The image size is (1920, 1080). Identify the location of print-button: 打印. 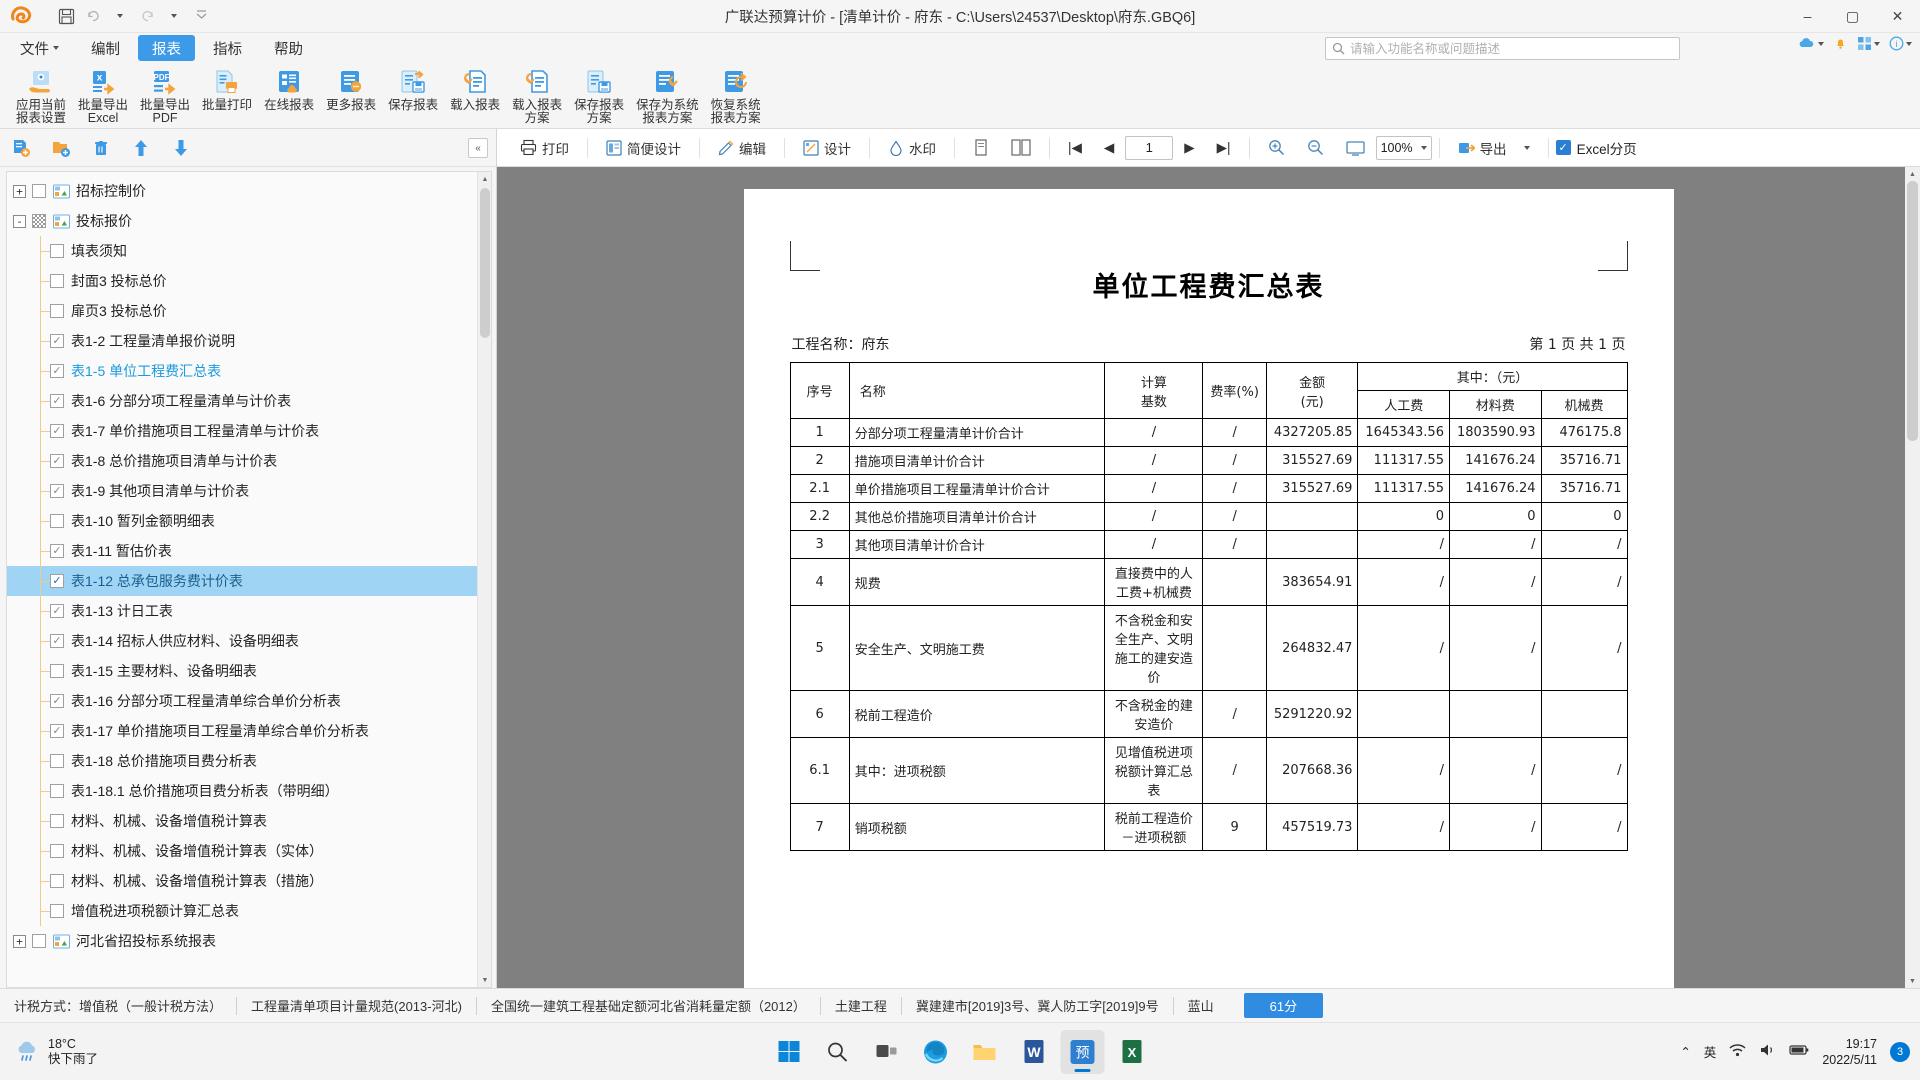
(544, 148).